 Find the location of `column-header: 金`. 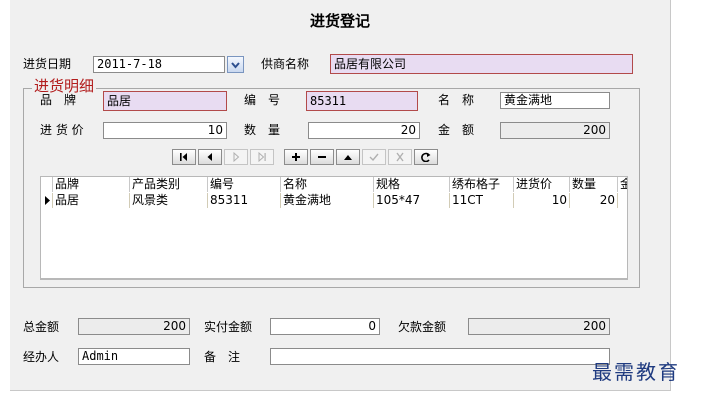

column-header: 金 is located at coordinates (622, 184).